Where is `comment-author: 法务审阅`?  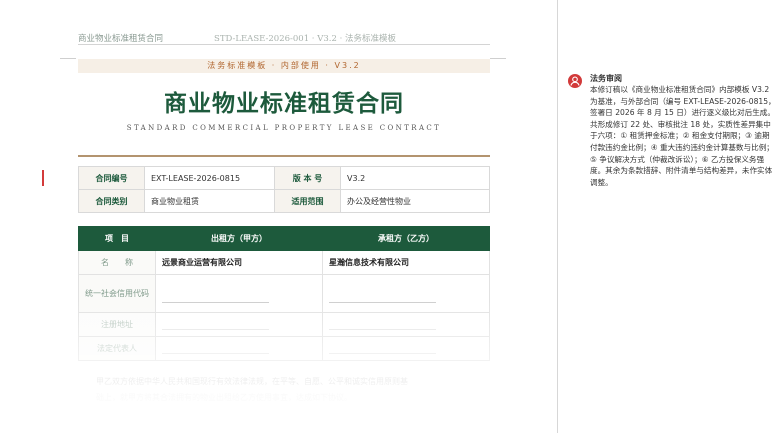 comment-author: 法务审阅 is located at coordinates (606, 78).